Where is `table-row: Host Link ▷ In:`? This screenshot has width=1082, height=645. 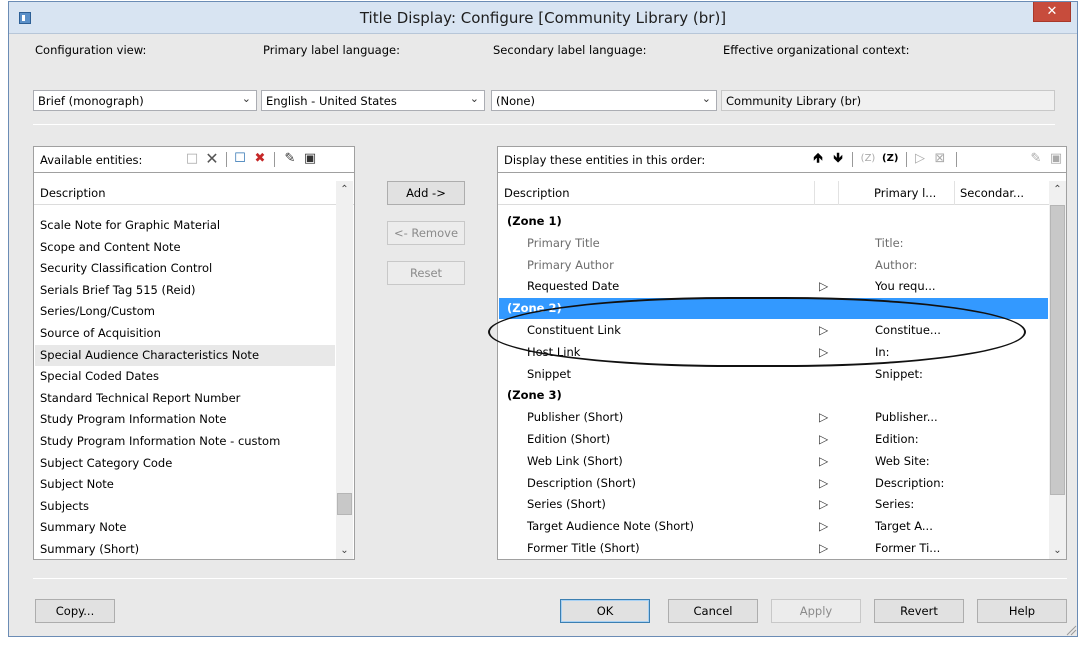 table-row: Host Link ▷ In: is located at coordinates (773, 352).